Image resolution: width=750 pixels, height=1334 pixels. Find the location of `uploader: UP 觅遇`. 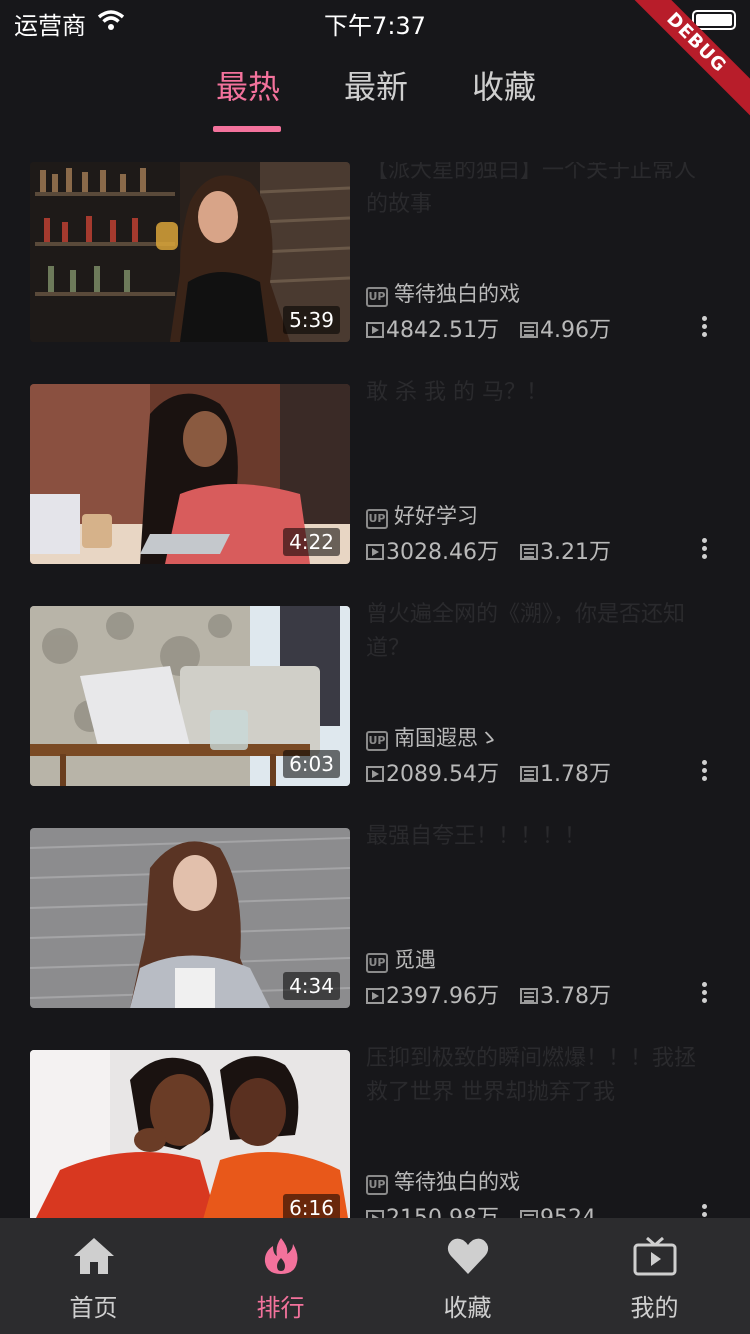

uploader: UP 觅遇 is located at coordinates (401, 959).